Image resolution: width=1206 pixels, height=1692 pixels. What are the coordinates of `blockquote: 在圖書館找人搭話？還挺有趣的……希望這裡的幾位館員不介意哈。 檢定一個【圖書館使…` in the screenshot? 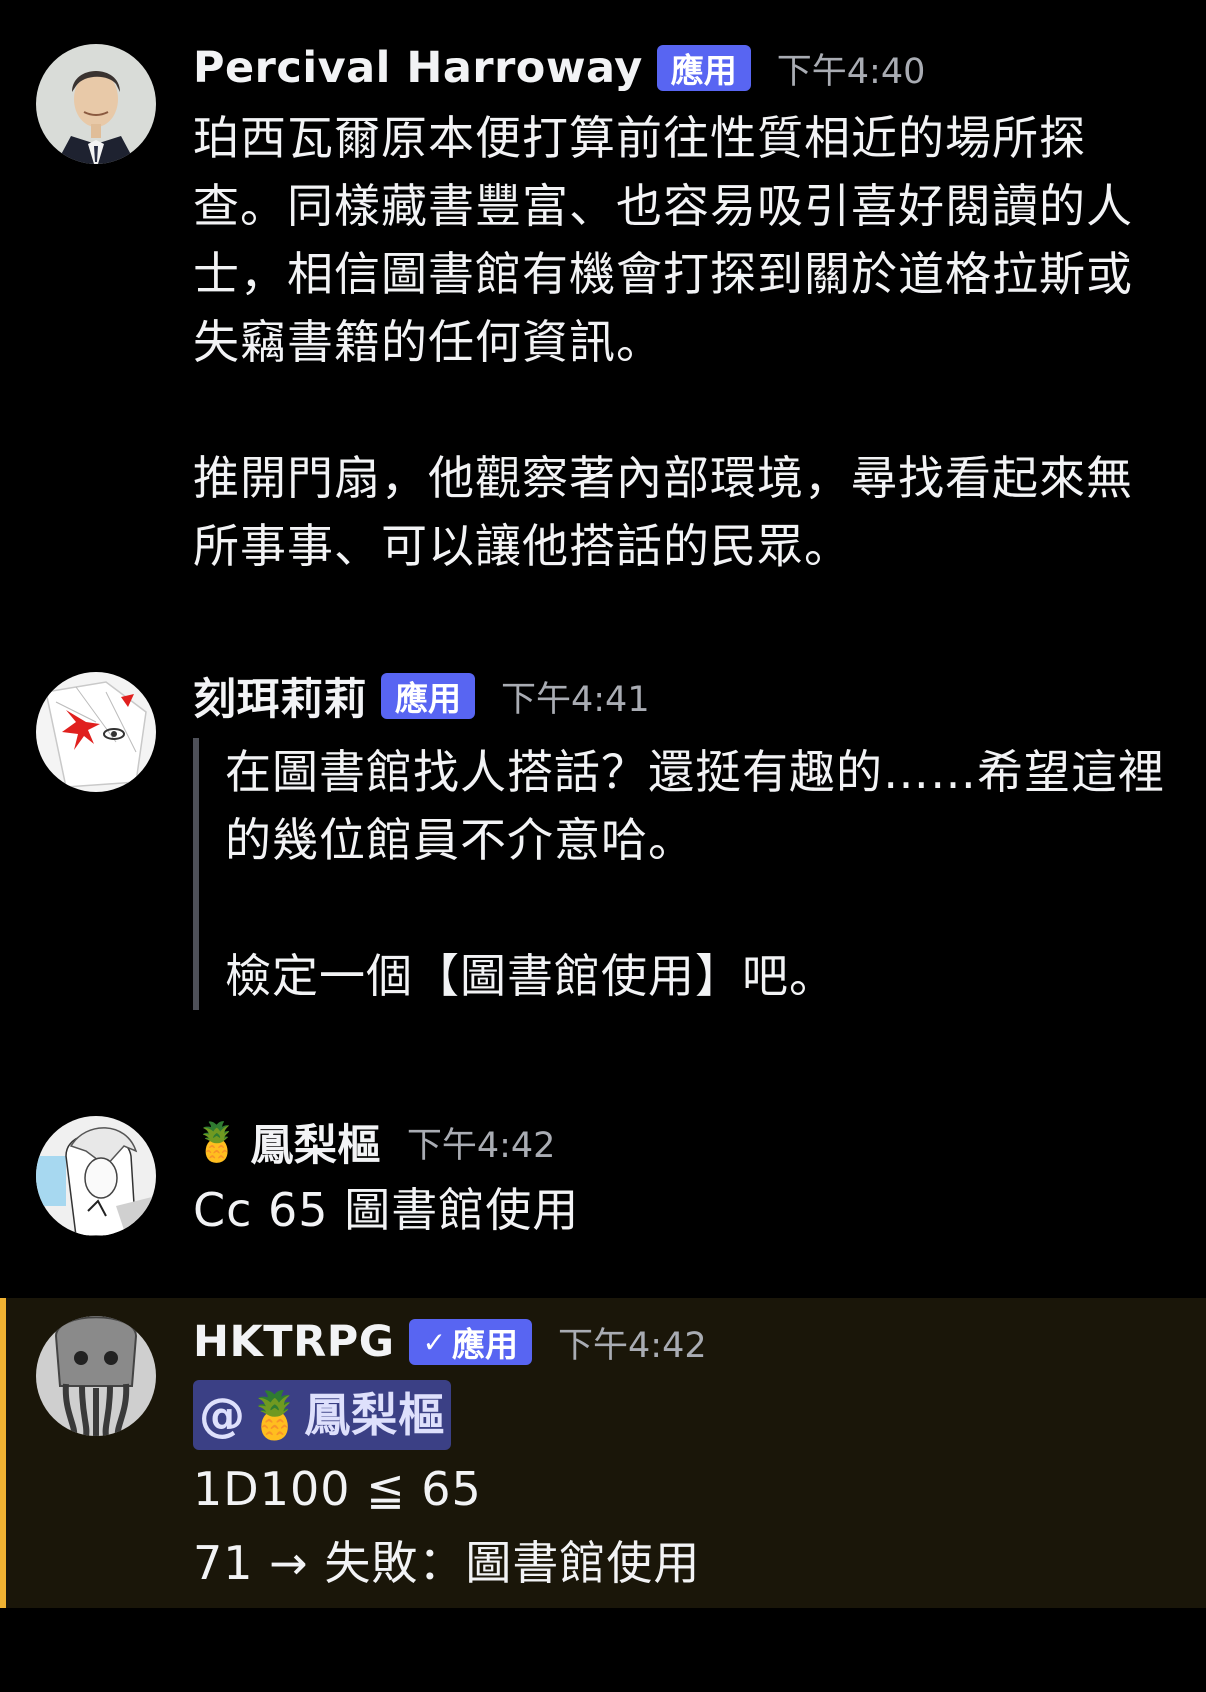 It's located at (683, 874).